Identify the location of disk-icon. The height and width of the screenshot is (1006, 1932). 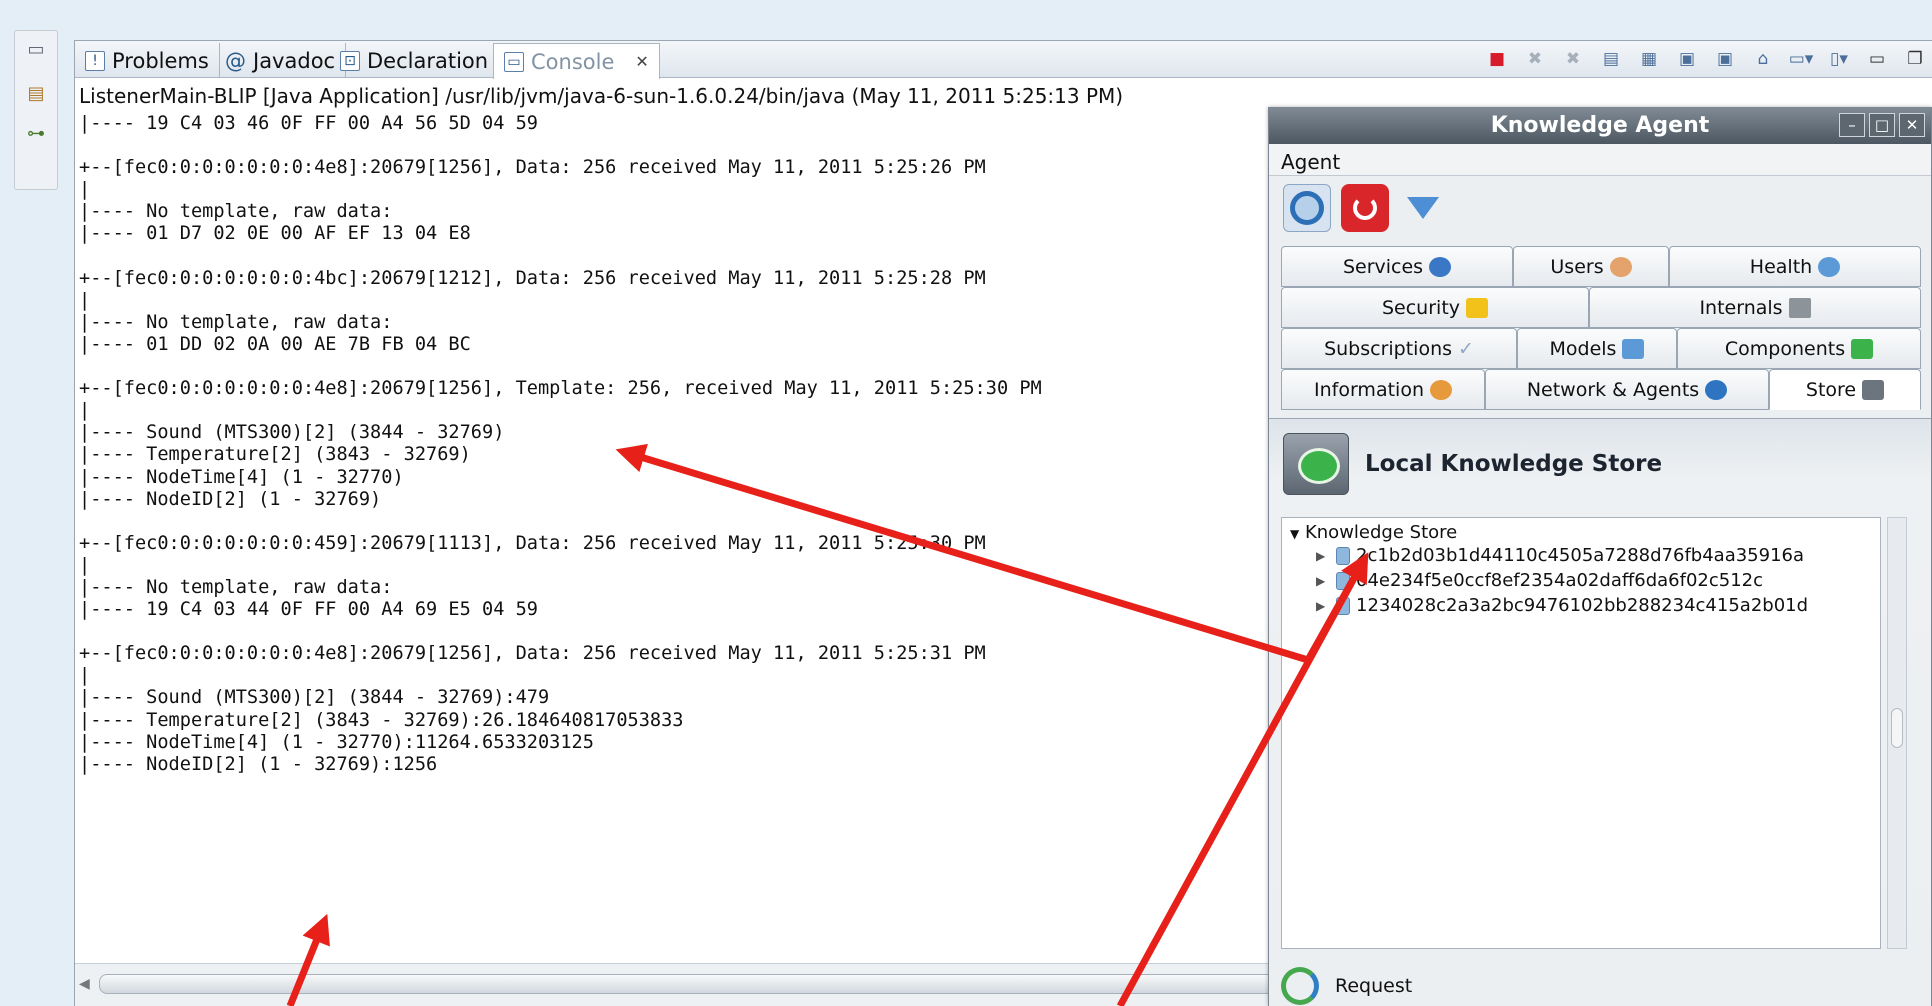
(1873, 389).